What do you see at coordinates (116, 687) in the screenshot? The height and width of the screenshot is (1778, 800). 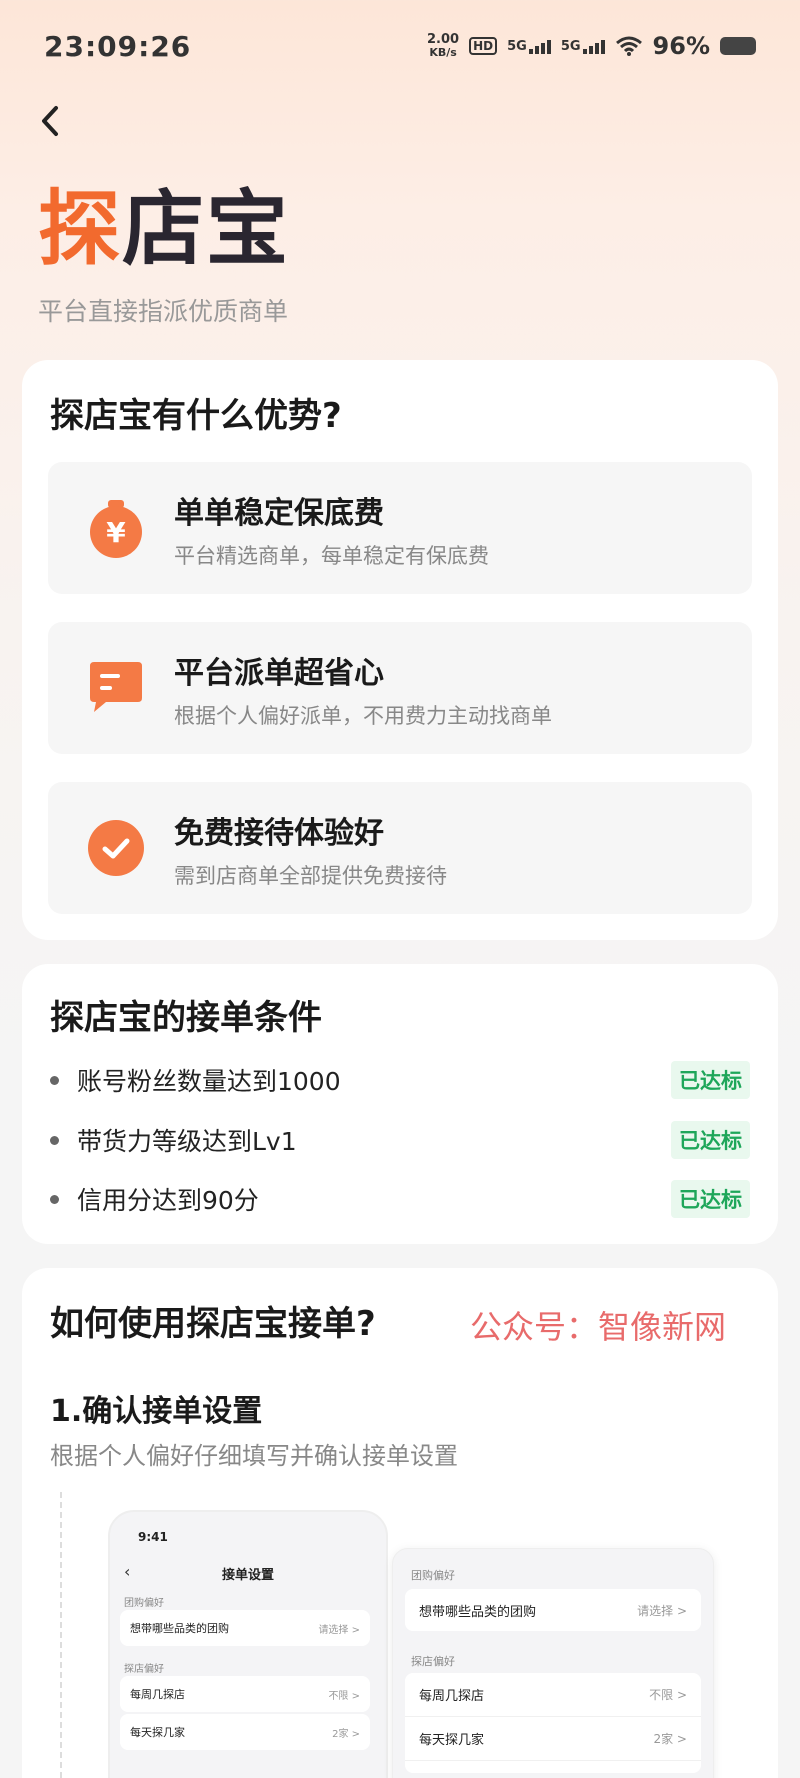 I see `message-icon` at bounding box center [116, 687].